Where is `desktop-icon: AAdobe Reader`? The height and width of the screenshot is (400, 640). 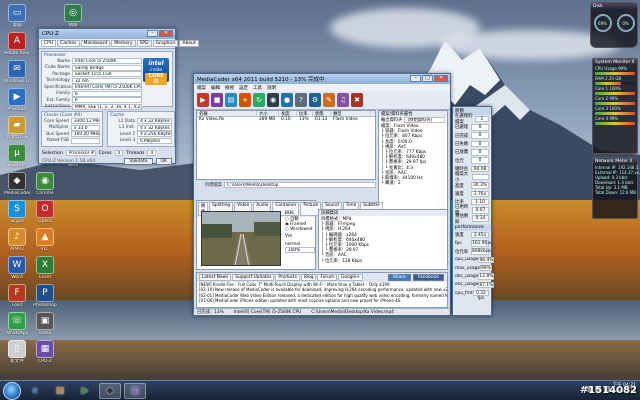
desktop-icon: AAdobe Reader is located at coordinates (17, 44).